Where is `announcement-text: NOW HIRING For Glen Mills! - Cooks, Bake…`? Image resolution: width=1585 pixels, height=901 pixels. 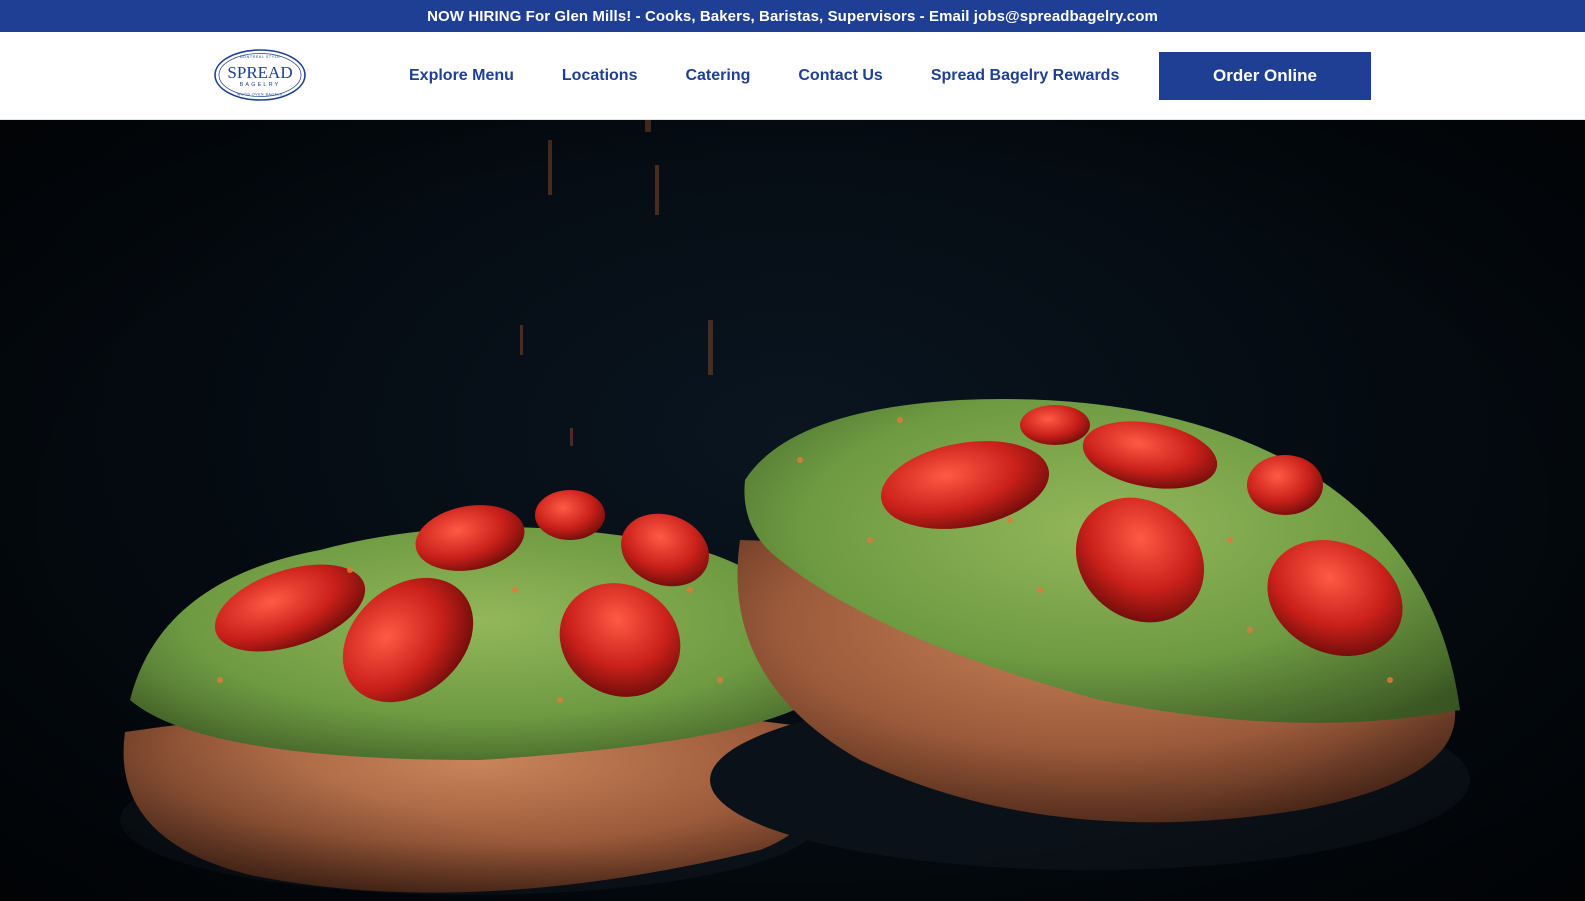
announcement-text: NOW HIRING For Glen Mills! - Cooks, Bake… is located at coordinates (792, 16).